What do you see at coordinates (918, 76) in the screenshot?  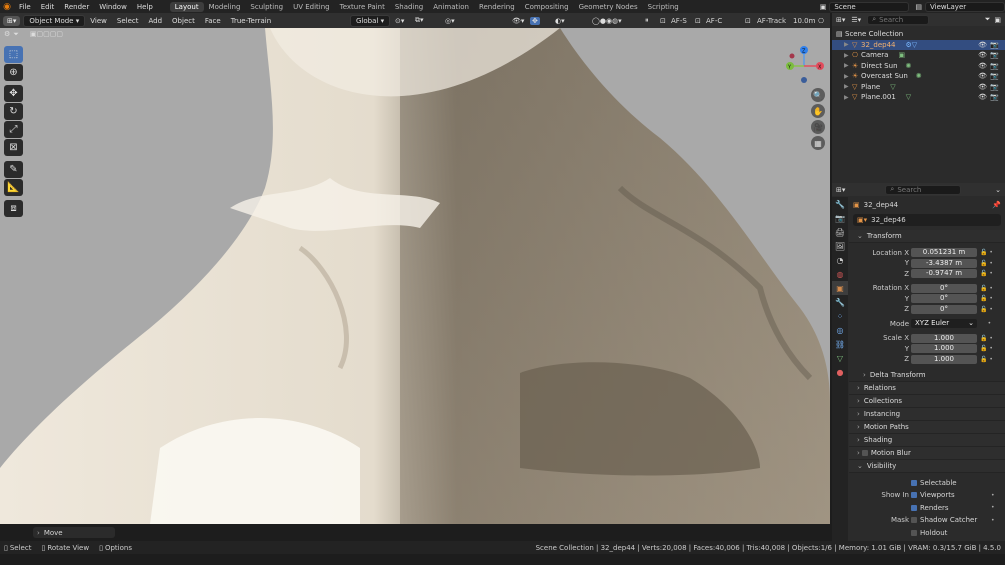 I see `outliner-item-overcast-sun: ▶ ☀ Overcast Sun ✺ 👁 📷` at bounding box center [918, 76].